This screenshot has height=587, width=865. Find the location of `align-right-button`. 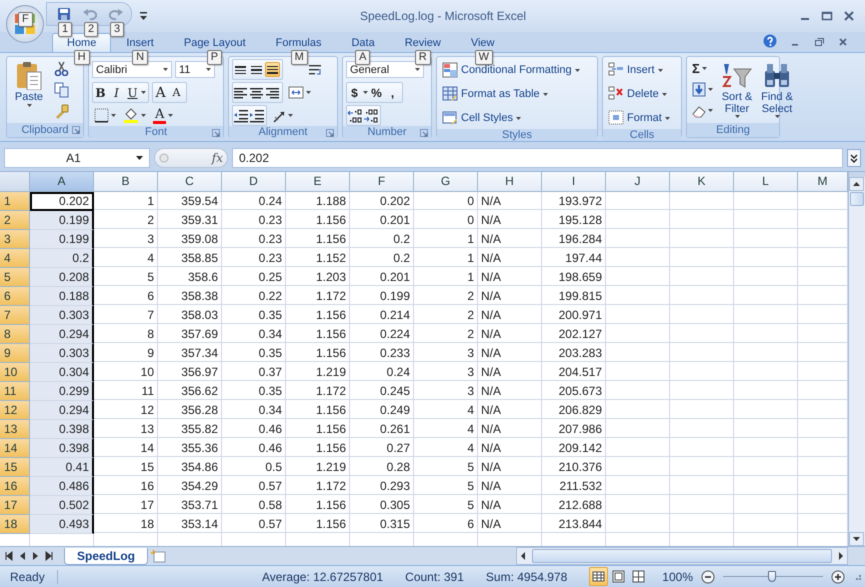

align-right-button is located at coordinates (272, 92).